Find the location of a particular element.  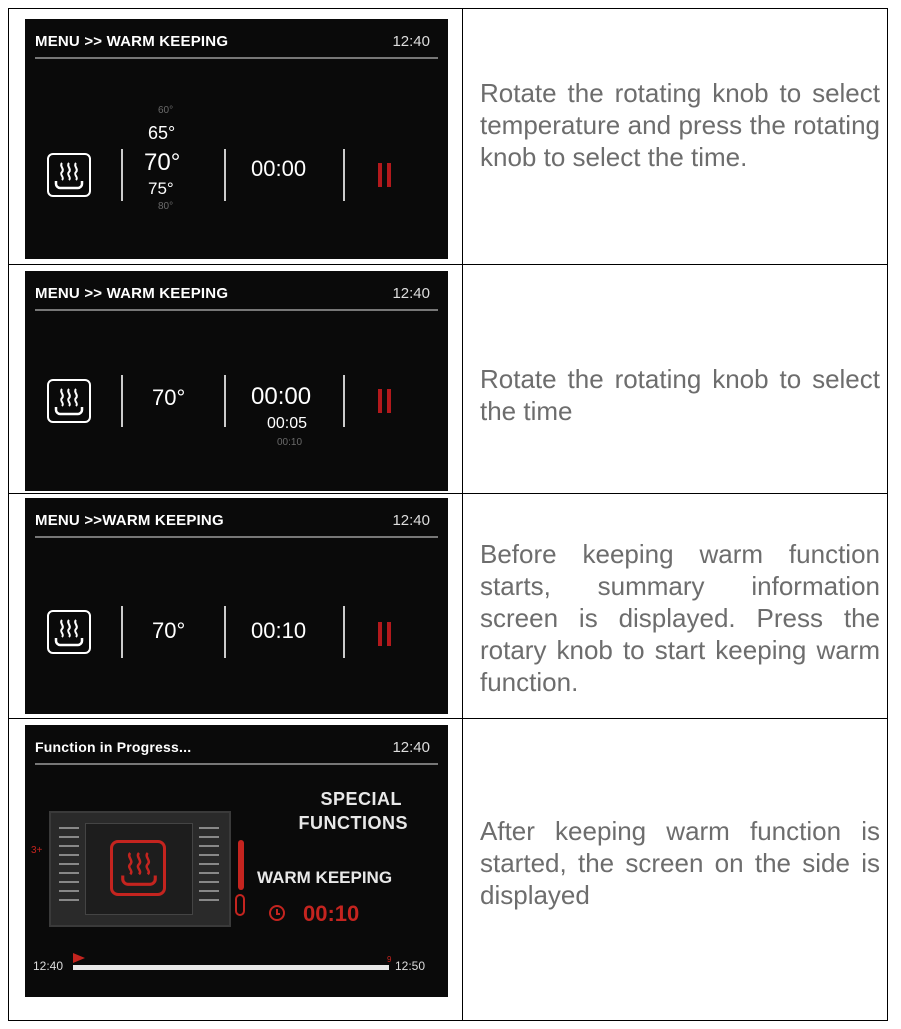

progress-end-marker: 9 is located at coordinates (389, 959).